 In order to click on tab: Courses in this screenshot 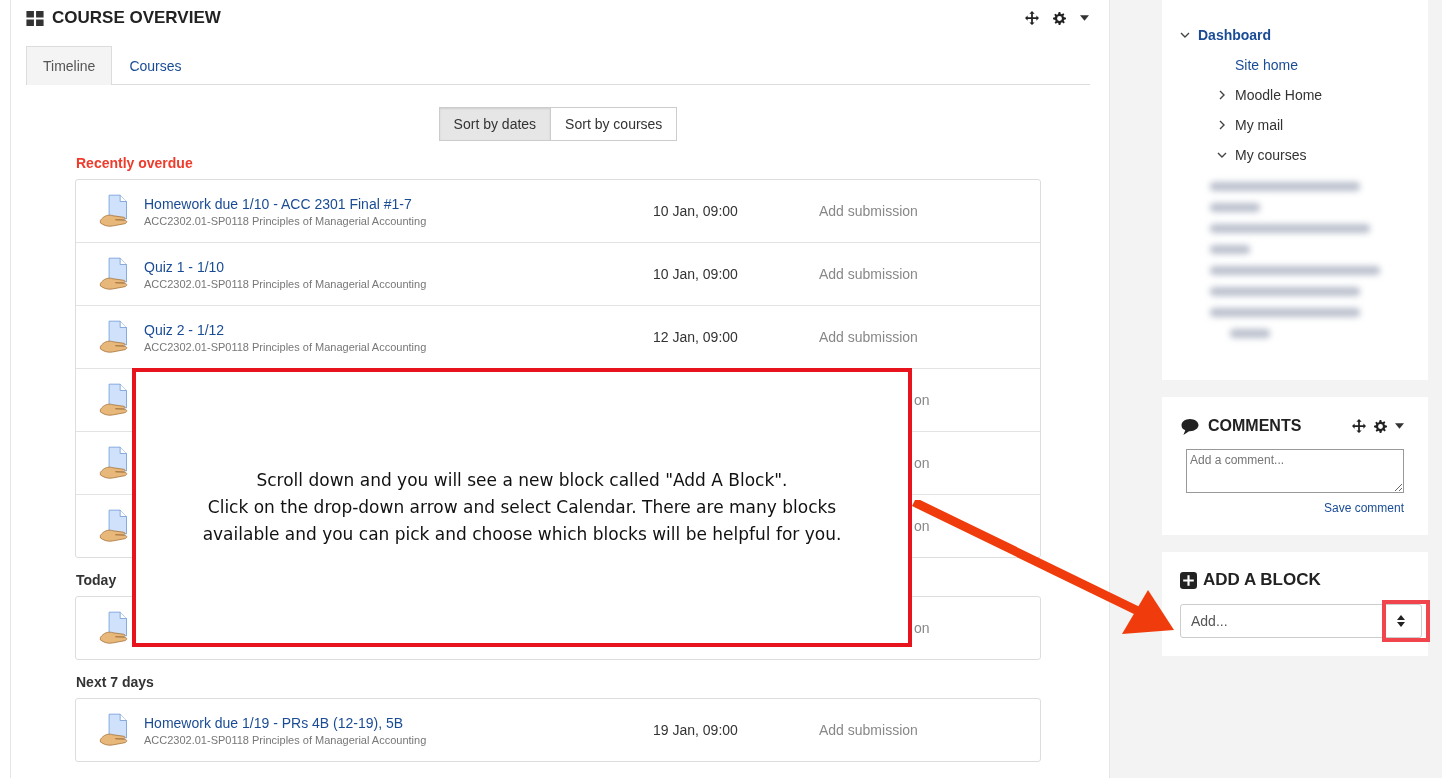, I will do `click(155, 65)`.